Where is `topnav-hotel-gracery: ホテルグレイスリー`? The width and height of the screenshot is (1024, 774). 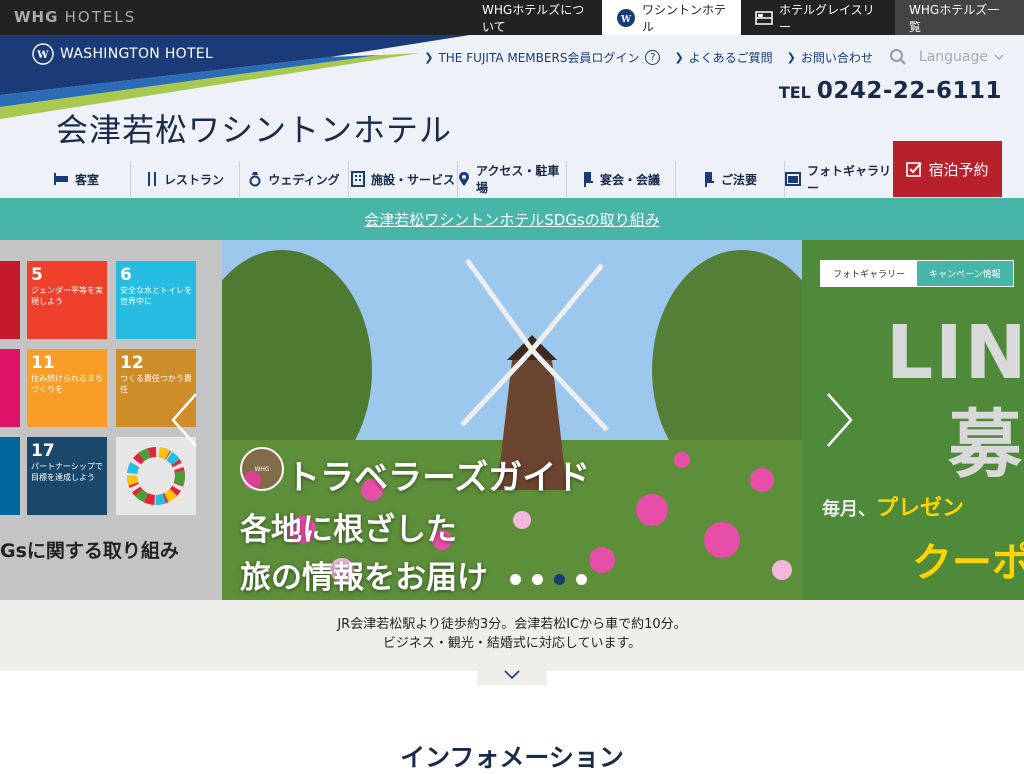
topnav-hotel-gracery: ホテルグレイスリー is located at coordinates (818, 17).